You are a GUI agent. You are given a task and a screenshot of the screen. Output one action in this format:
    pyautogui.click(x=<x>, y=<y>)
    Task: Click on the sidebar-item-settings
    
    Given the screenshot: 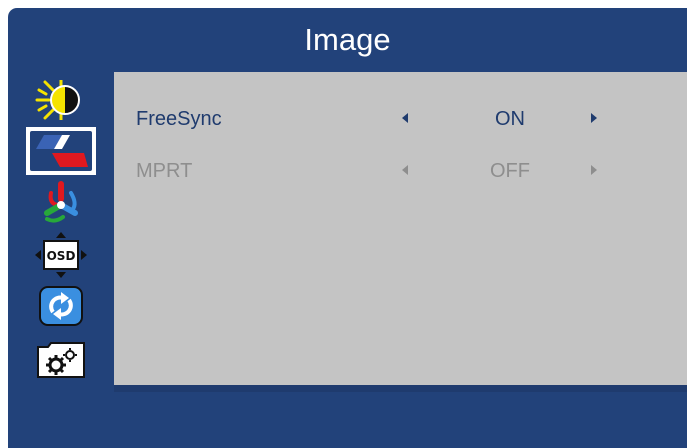 What is the action you would take?
    pyautogui.click(x=61, y=358)
    